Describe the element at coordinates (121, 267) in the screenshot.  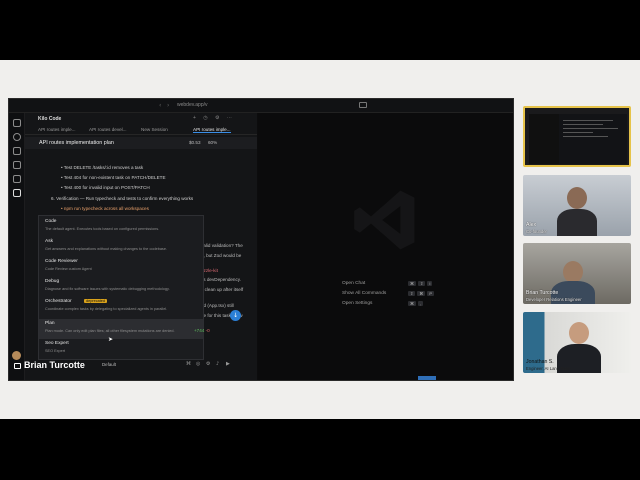
I see `mode-item-code-reviewer: Code Reviewer Code Review custom Agent` at that location.